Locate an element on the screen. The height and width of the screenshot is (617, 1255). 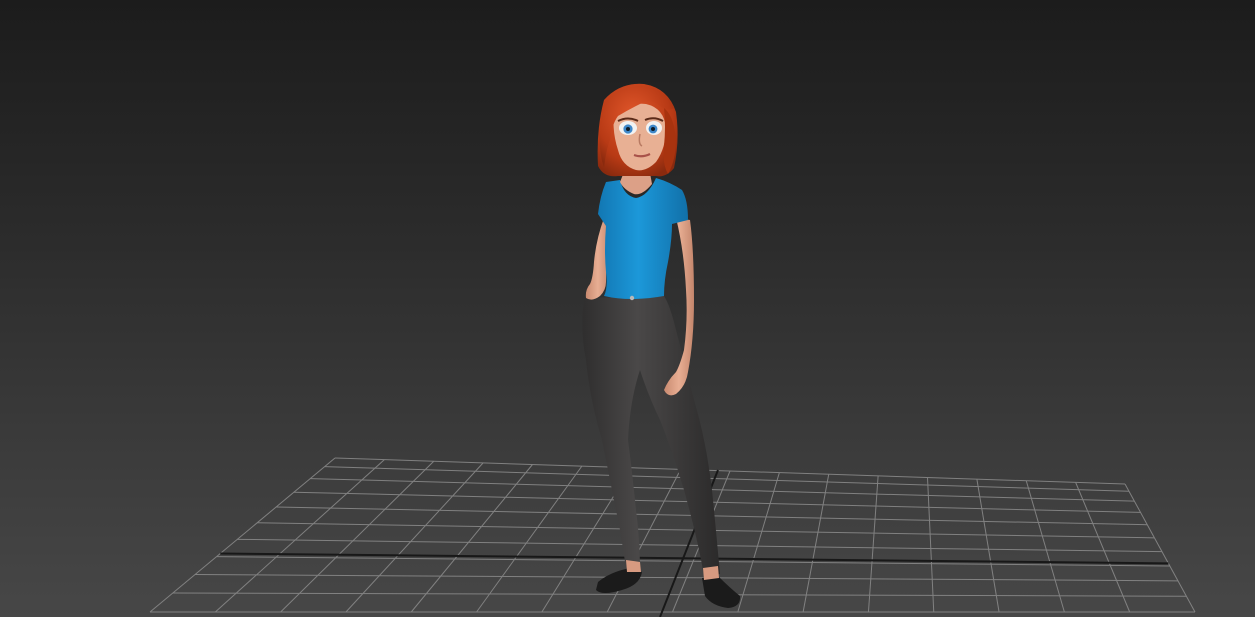
pants-button is located at coordinates (632, 298).